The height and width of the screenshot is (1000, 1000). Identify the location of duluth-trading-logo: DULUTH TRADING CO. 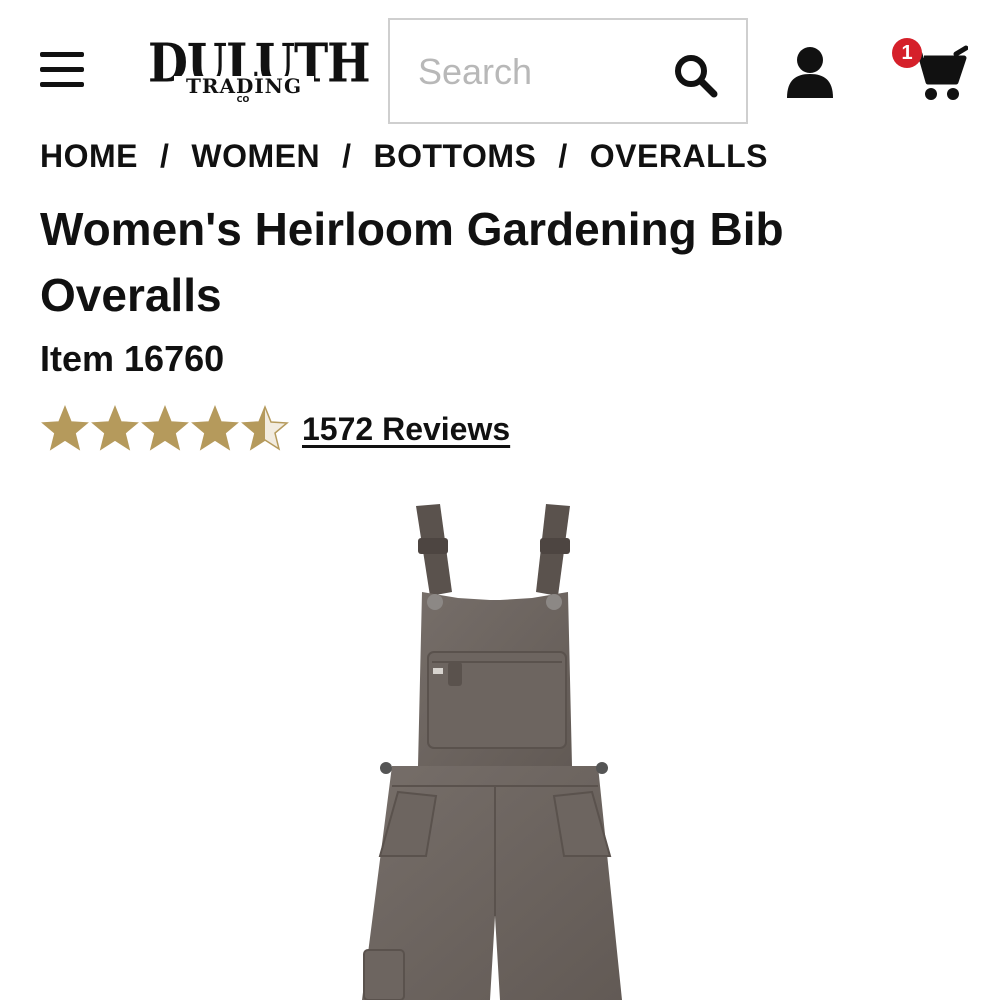
(259, 70).